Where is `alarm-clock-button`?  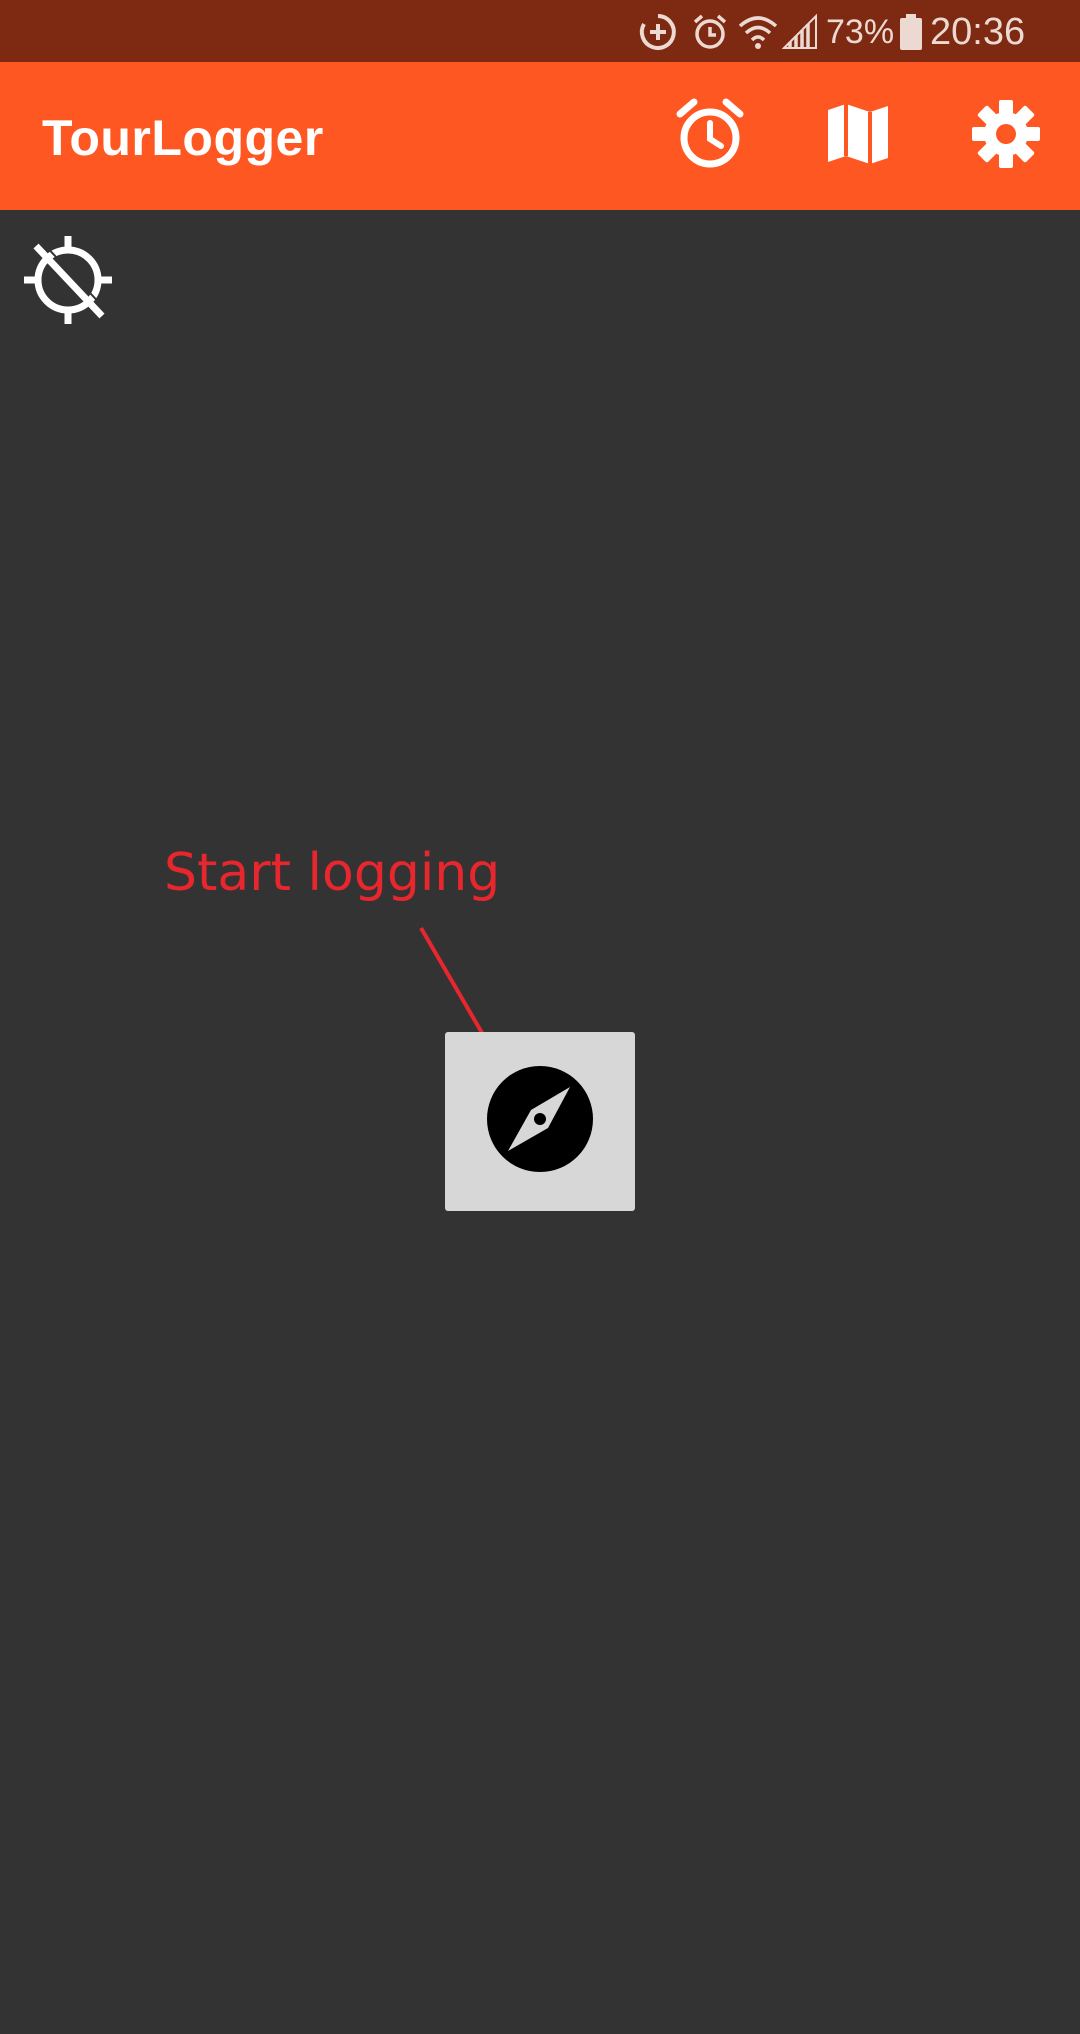
alarm-clock-button is located at coordinates (710, 136).